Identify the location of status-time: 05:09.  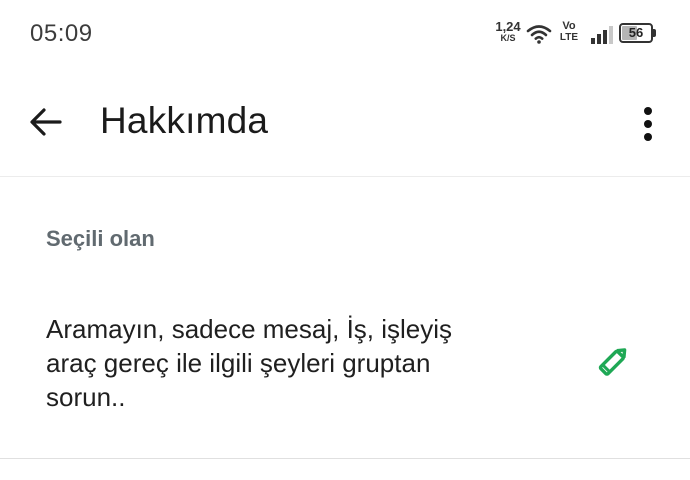
(61, 33).